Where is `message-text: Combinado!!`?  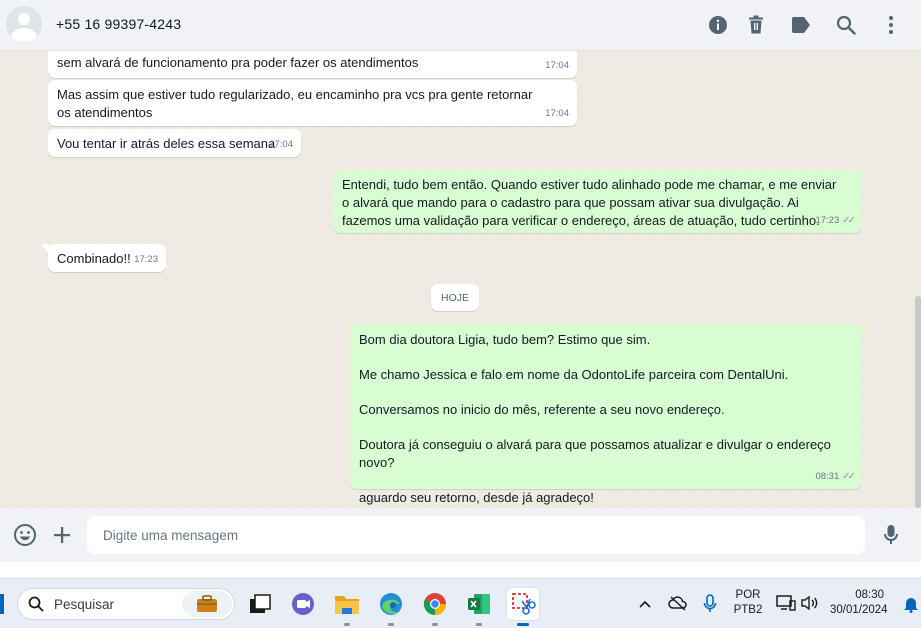
message-text: Combinado!! is located at coordinates (94, 258).